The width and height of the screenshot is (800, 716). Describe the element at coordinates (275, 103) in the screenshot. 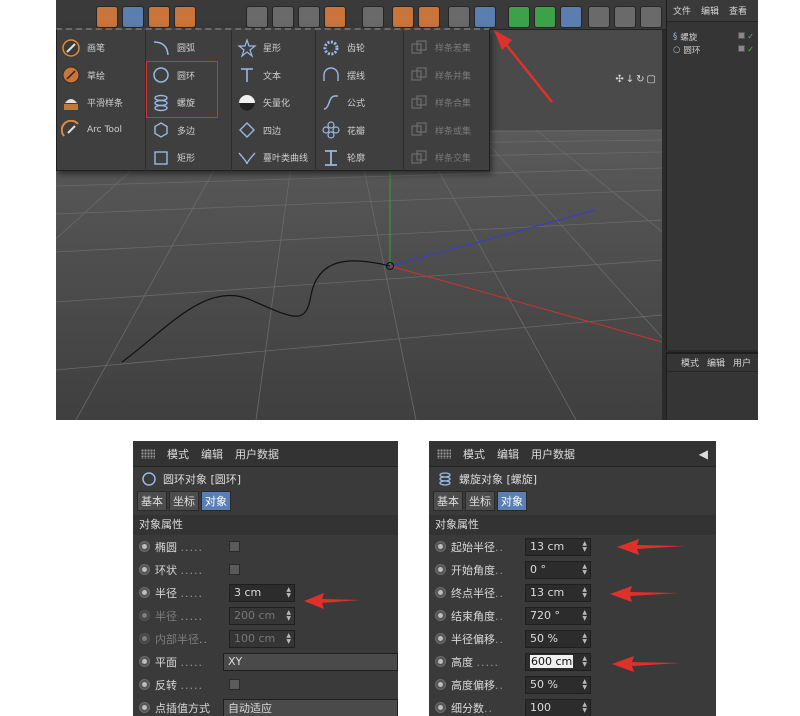

I see `menu-item-vectorizer: 矢量化` at that location.